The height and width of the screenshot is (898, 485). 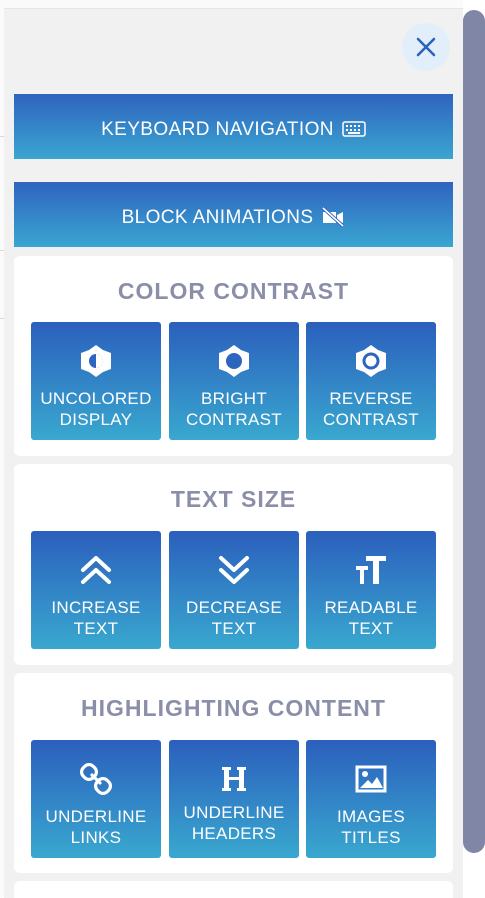 I want to click on video-off-icon, so click(x=333, y=216).